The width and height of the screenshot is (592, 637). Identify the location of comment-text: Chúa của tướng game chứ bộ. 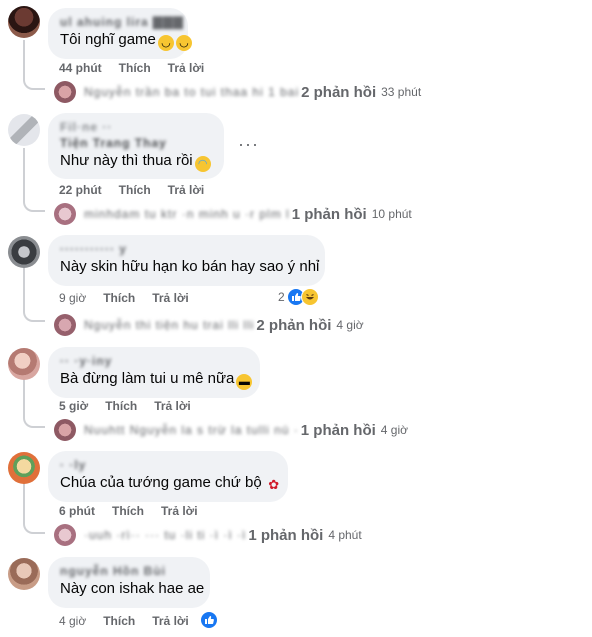
(161, 482).